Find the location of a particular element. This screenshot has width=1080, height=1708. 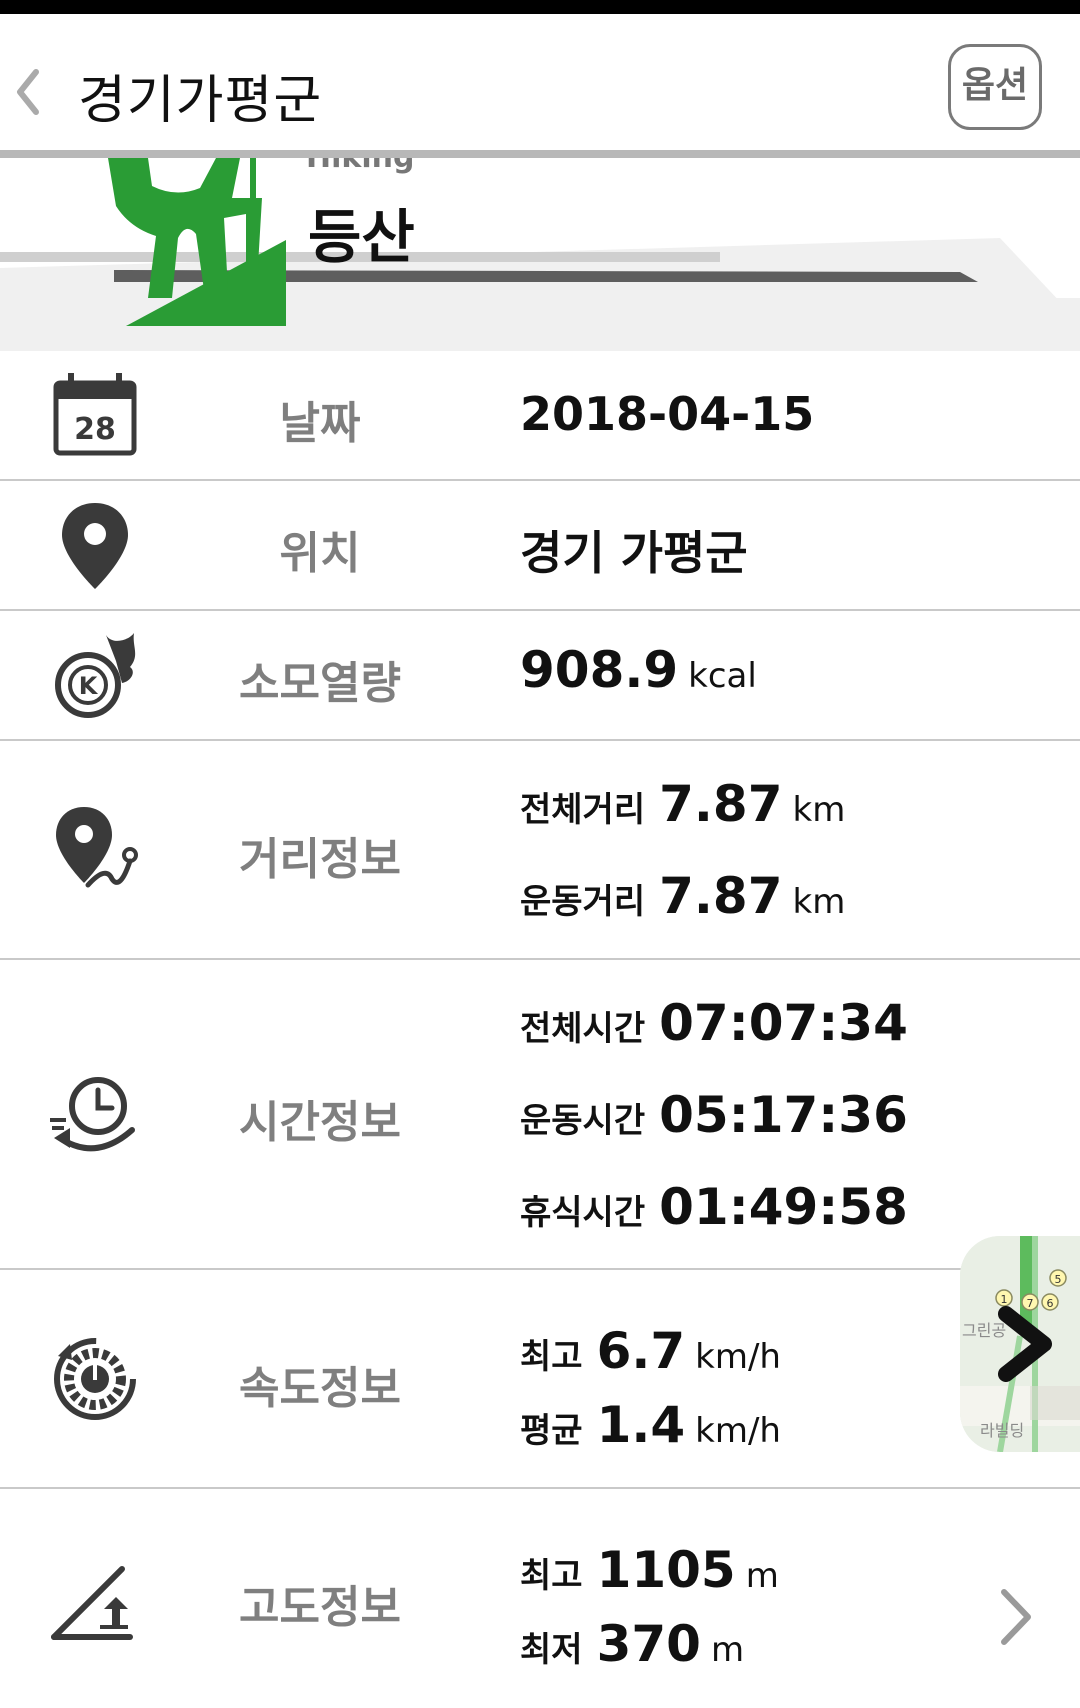

svg-text: 6 is located at coordinates (1050, 1303).